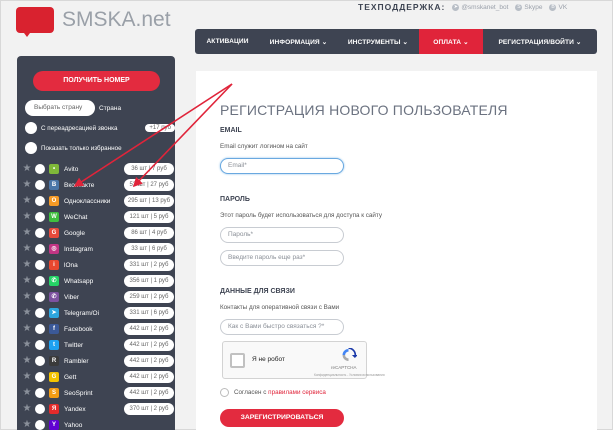  I want to click on service-name: Instagram, so click(78, 249).